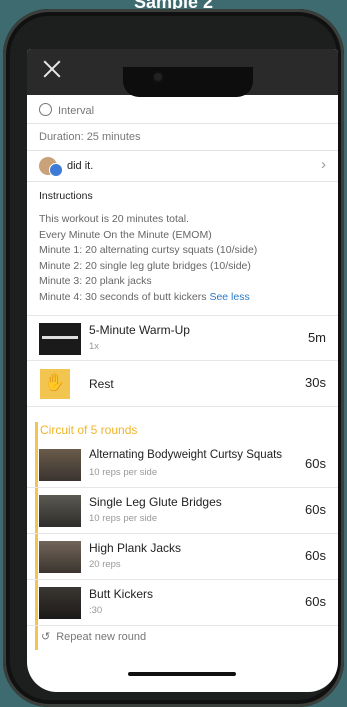 The height and width of the screenshot is (707, 347). I want to click on phone-notch, so click(188, 82).